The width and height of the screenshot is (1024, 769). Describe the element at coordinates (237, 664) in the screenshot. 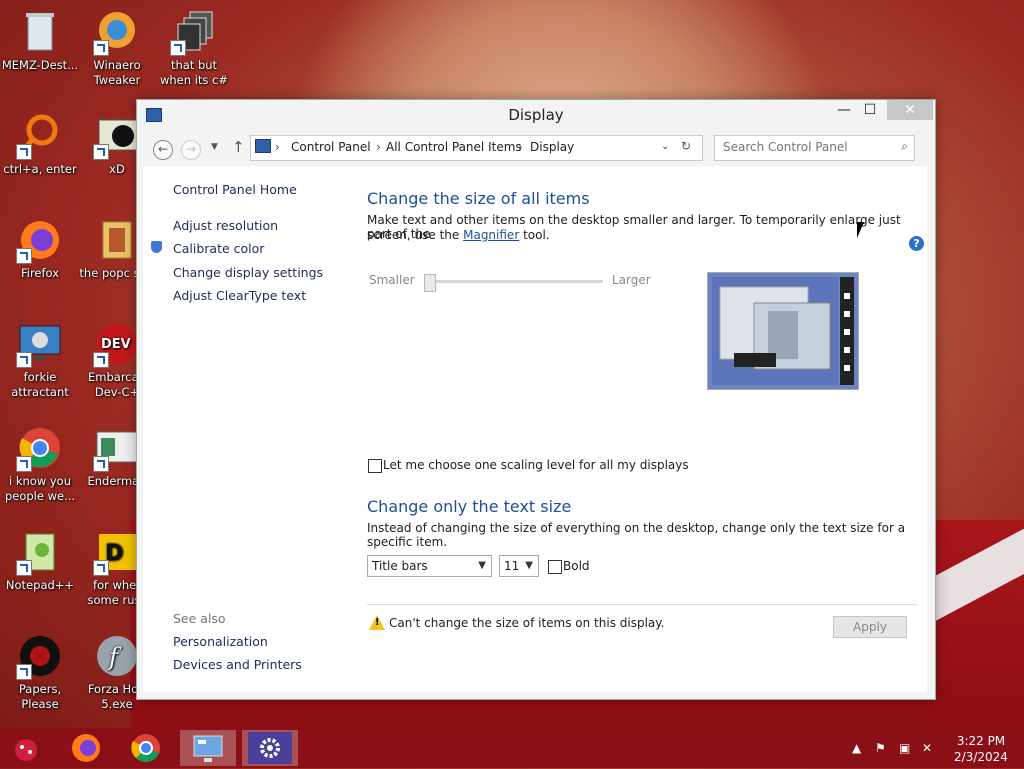

I see `sidebar-devices-printers: Devices and Printers` at that location.